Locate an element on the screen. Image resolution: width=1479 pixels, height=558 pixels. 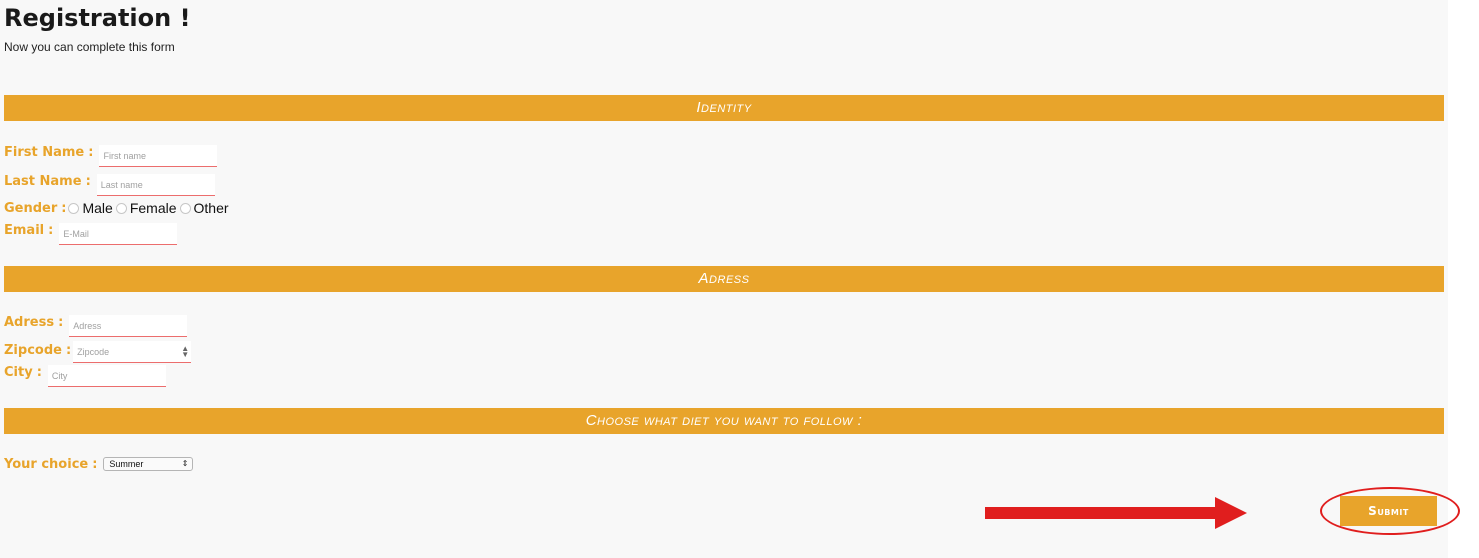
section-title-adress: Adress is located at coordinates (724, 278).